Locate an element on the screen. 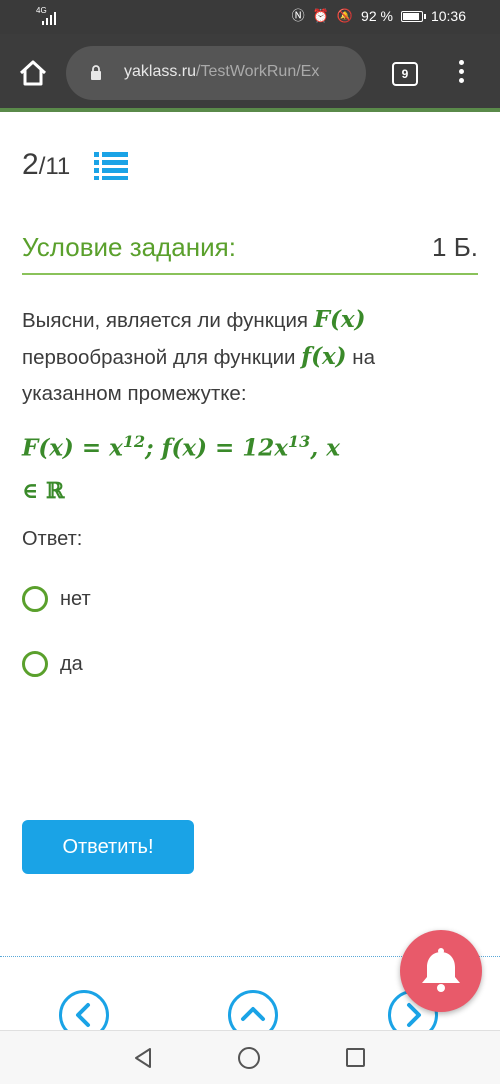 This screenshot has height=1084, width=500. option-label: нет is located at coordinates (75, 598).